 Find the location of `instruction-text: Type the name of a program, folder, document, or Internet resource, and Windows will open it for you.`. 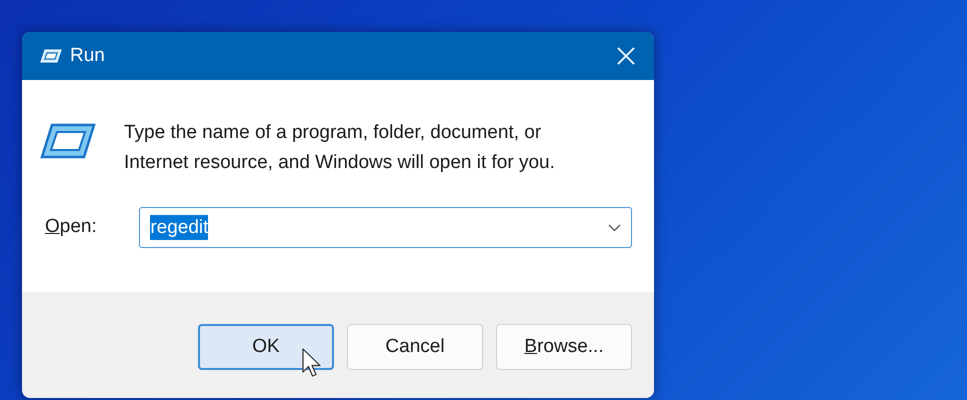

instruction-text: Type the name of a program, folder, document, or Internet resource, and Windows will open it for you. is located at coordinates (340, 148).